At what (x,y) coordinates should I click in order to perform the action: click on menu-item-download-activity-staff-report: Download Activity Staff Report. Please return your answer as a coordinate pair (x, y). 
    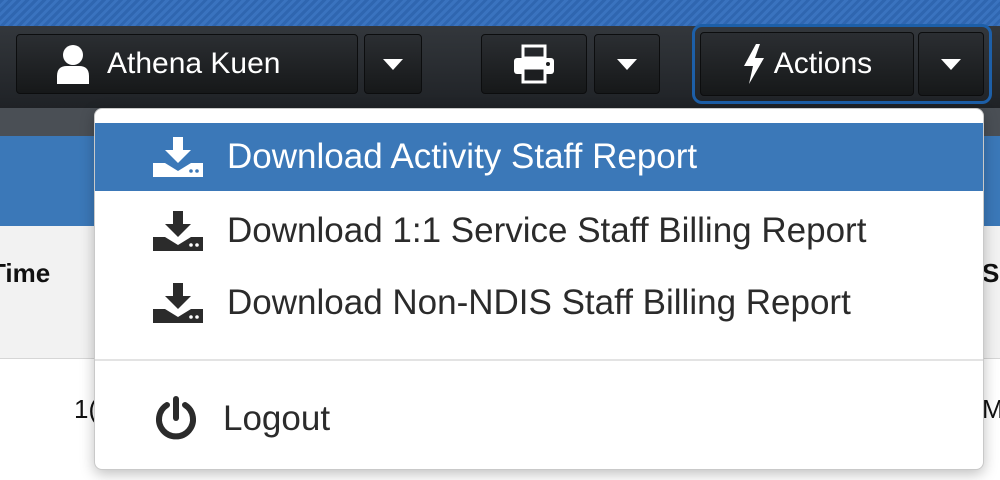
    Looking at the image, I should click on (539, 157).